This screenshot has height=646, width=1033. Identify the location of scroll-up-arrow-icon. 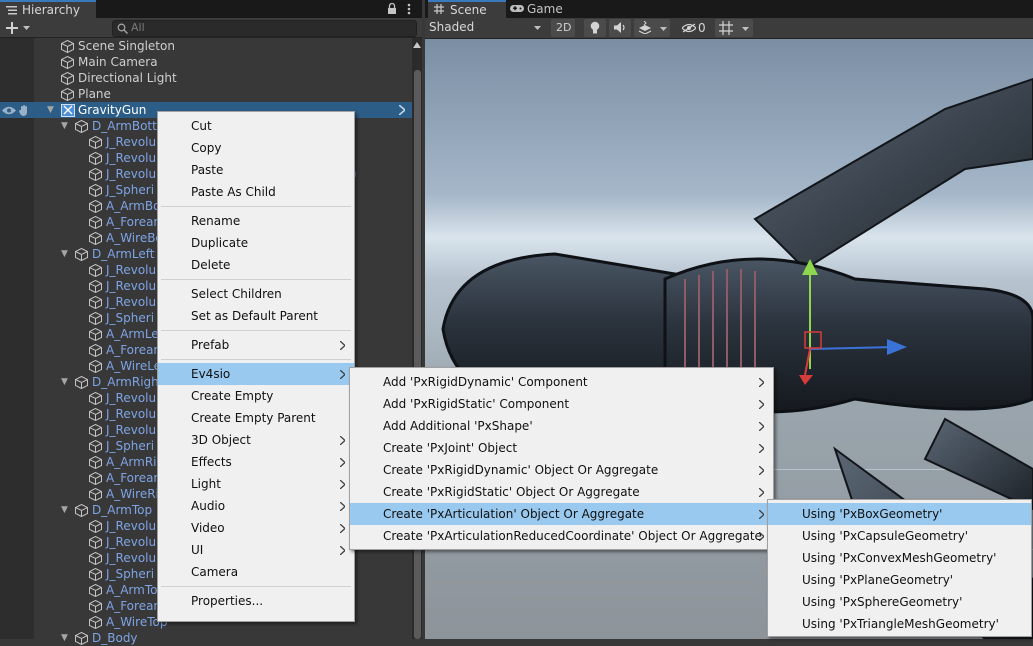
(417, 45).